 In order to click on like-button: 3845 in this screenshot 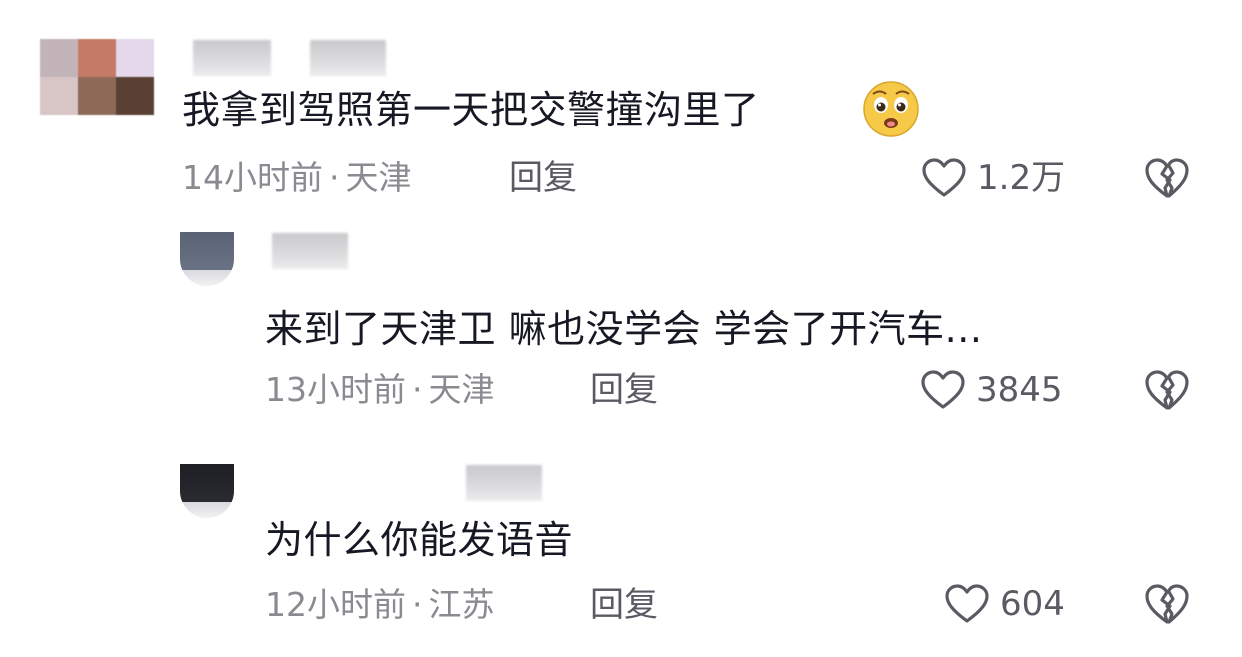, I will do `click(991, 390)`.